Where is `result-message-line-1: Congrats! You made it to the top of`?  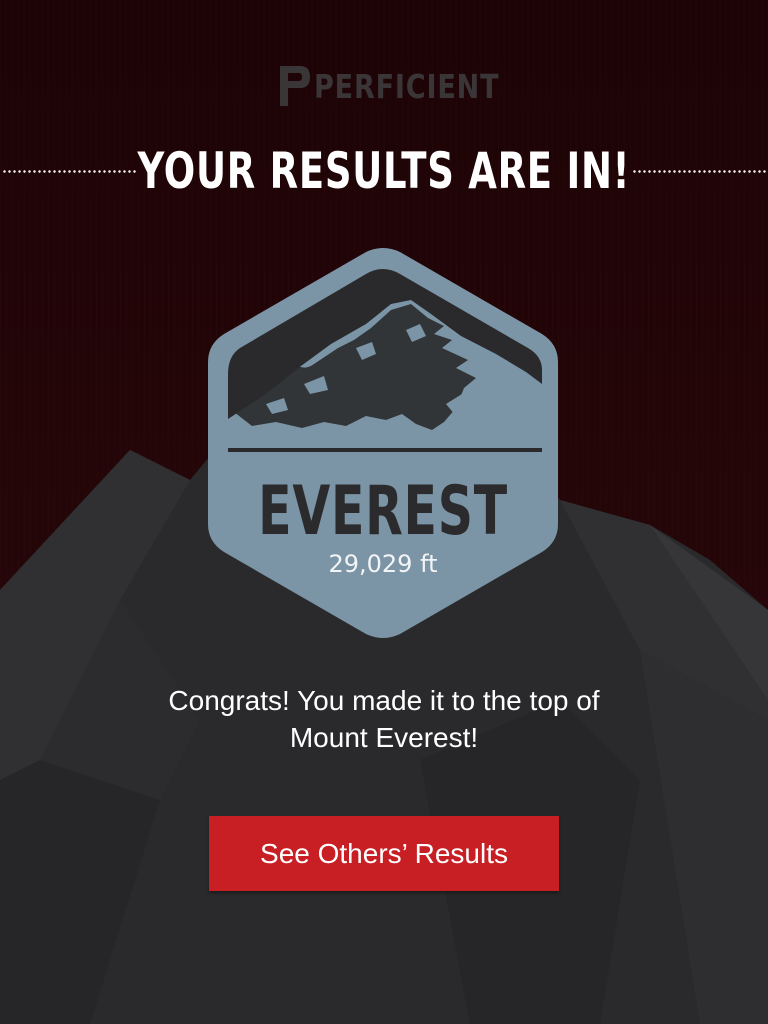
result-message-line-1: Congrats! You made it to the top of is located at coordinates (384, 700).